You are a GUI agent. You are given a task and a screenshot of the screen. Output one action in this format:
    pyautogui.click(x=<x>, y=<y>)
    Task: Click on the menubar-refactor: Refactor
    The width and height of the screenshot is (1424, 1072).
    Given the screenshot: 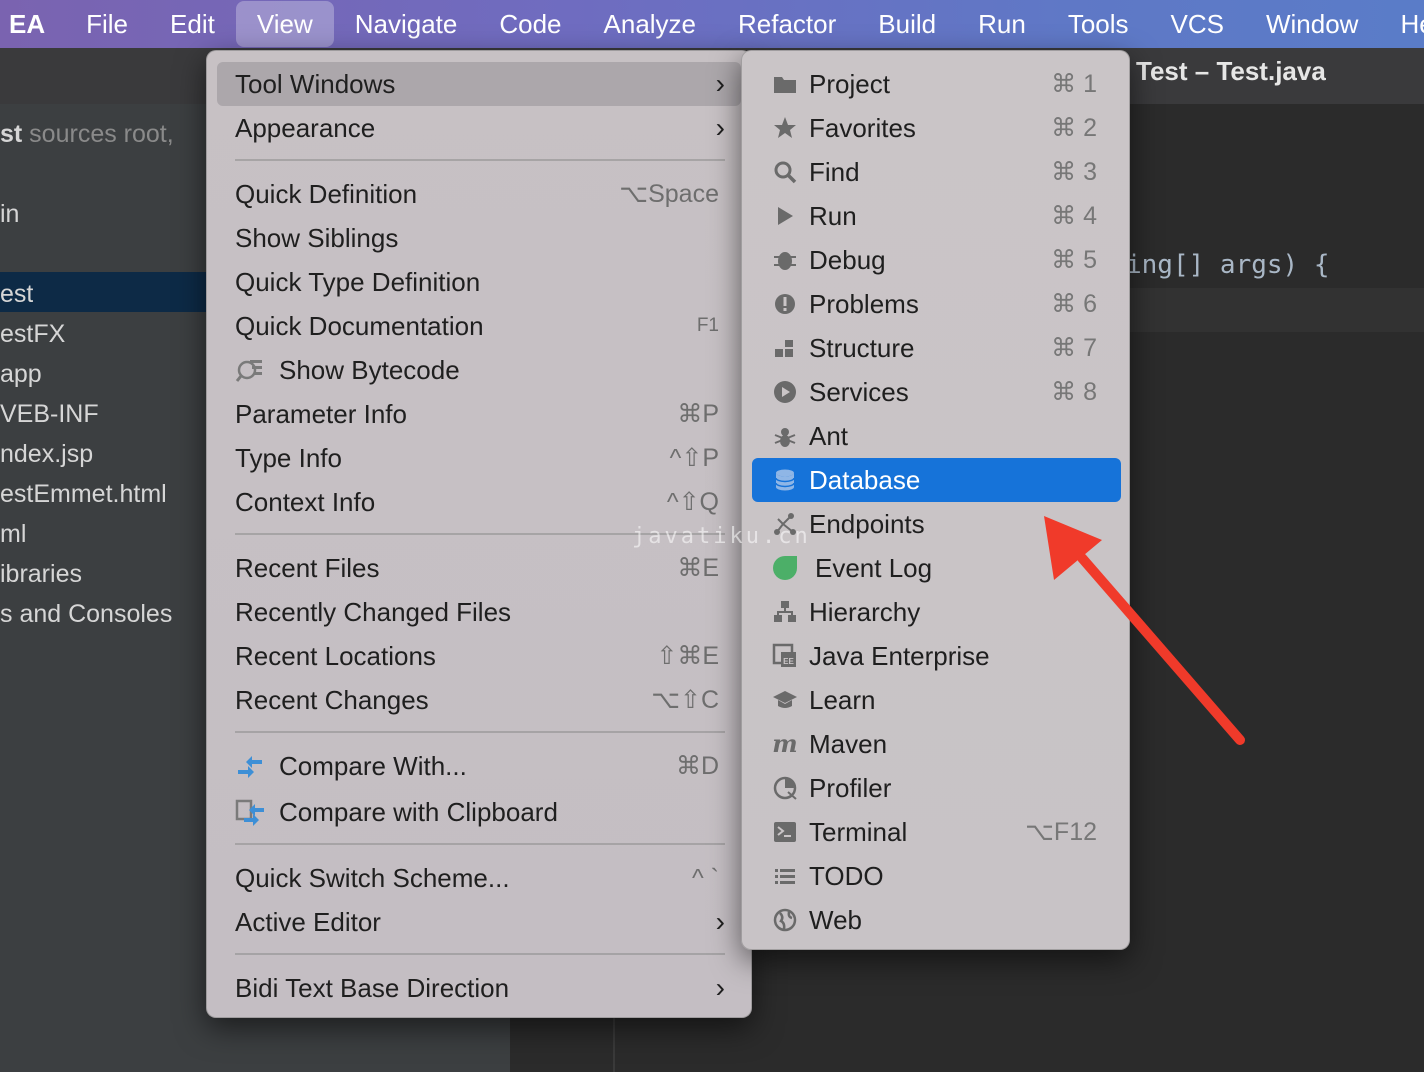 What is the action you would take?
    pyautogui.click(x=787, y=24)
    